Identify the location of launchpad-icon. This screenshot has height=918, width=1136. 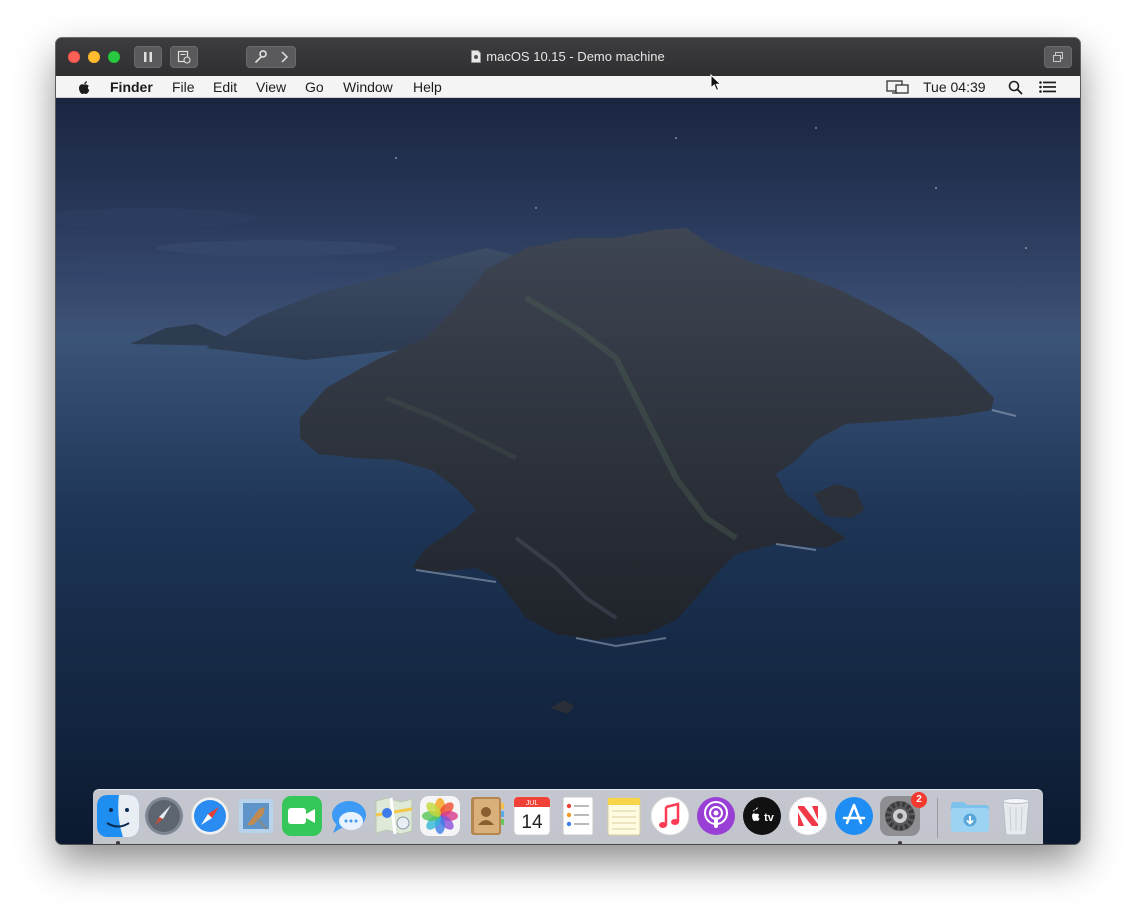
(164, 816).